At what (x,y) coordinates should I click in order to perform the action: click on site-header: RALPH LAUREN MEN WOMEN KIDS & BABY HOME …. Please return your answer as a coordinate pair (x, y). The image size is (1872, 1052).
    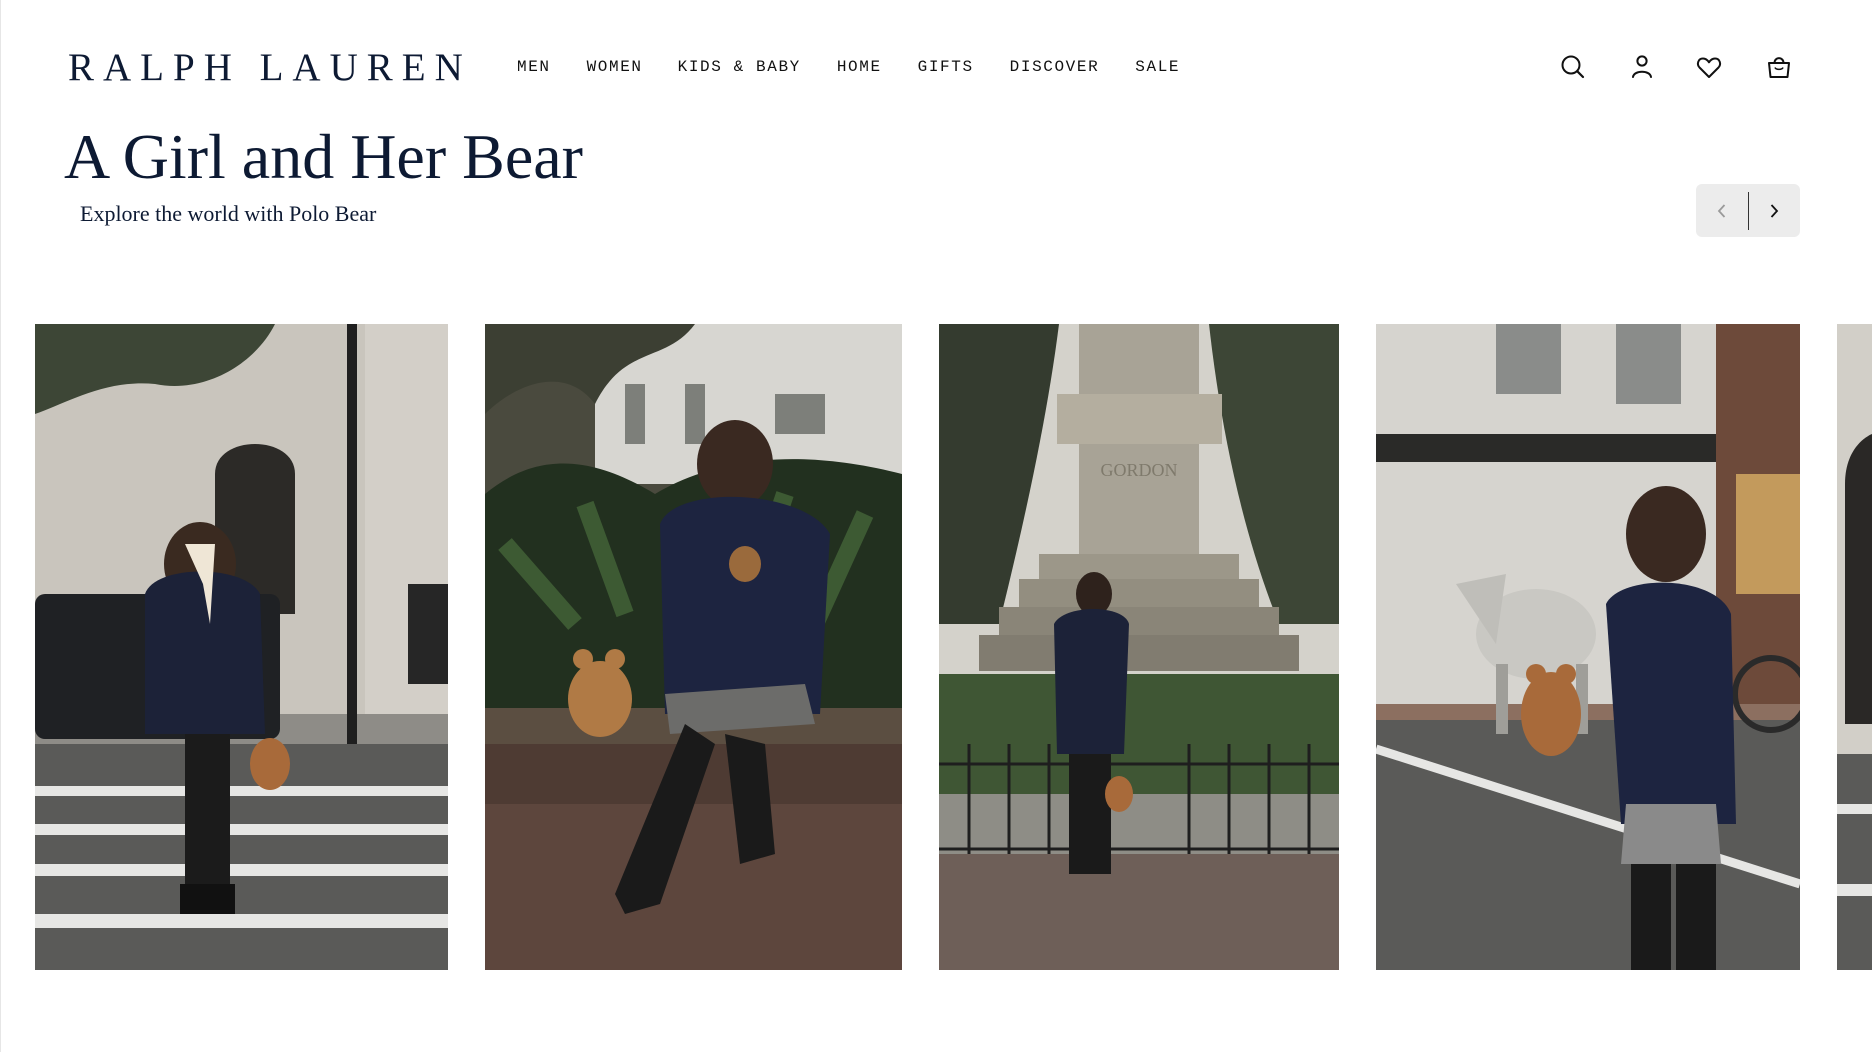
    Looking at the image, I should click on (936, 65).